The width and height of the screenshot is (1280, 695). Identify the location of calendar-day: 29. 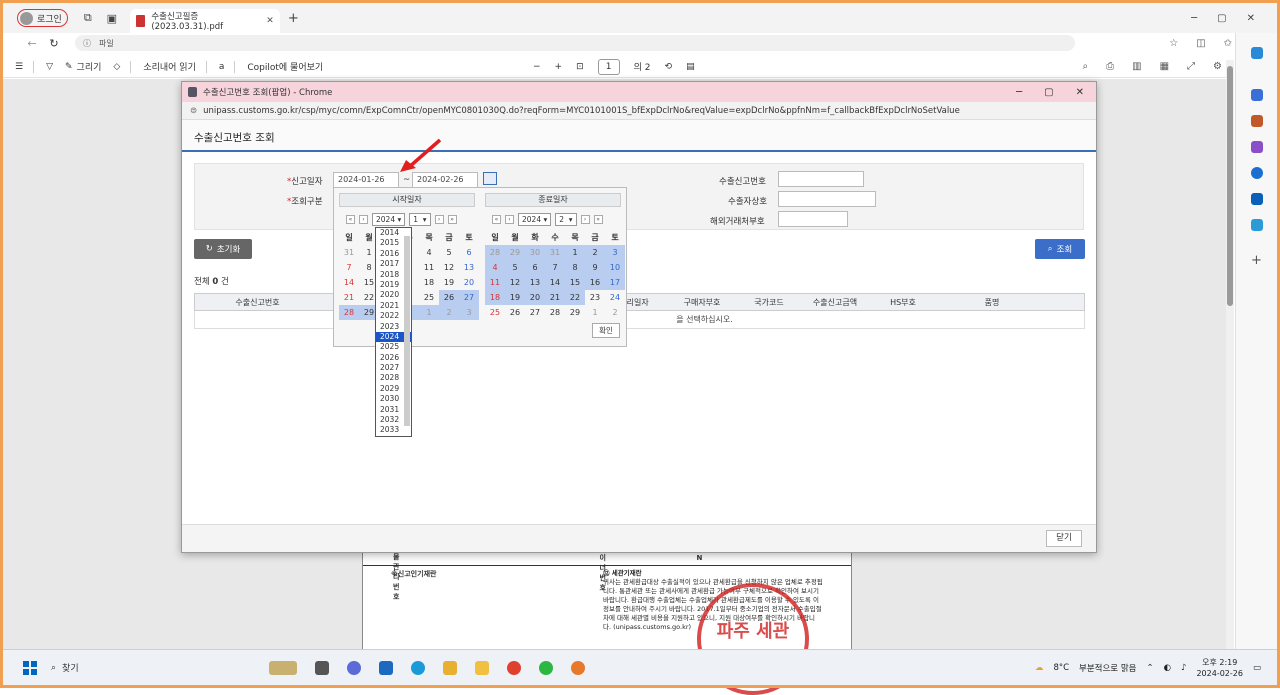
(575, 312).